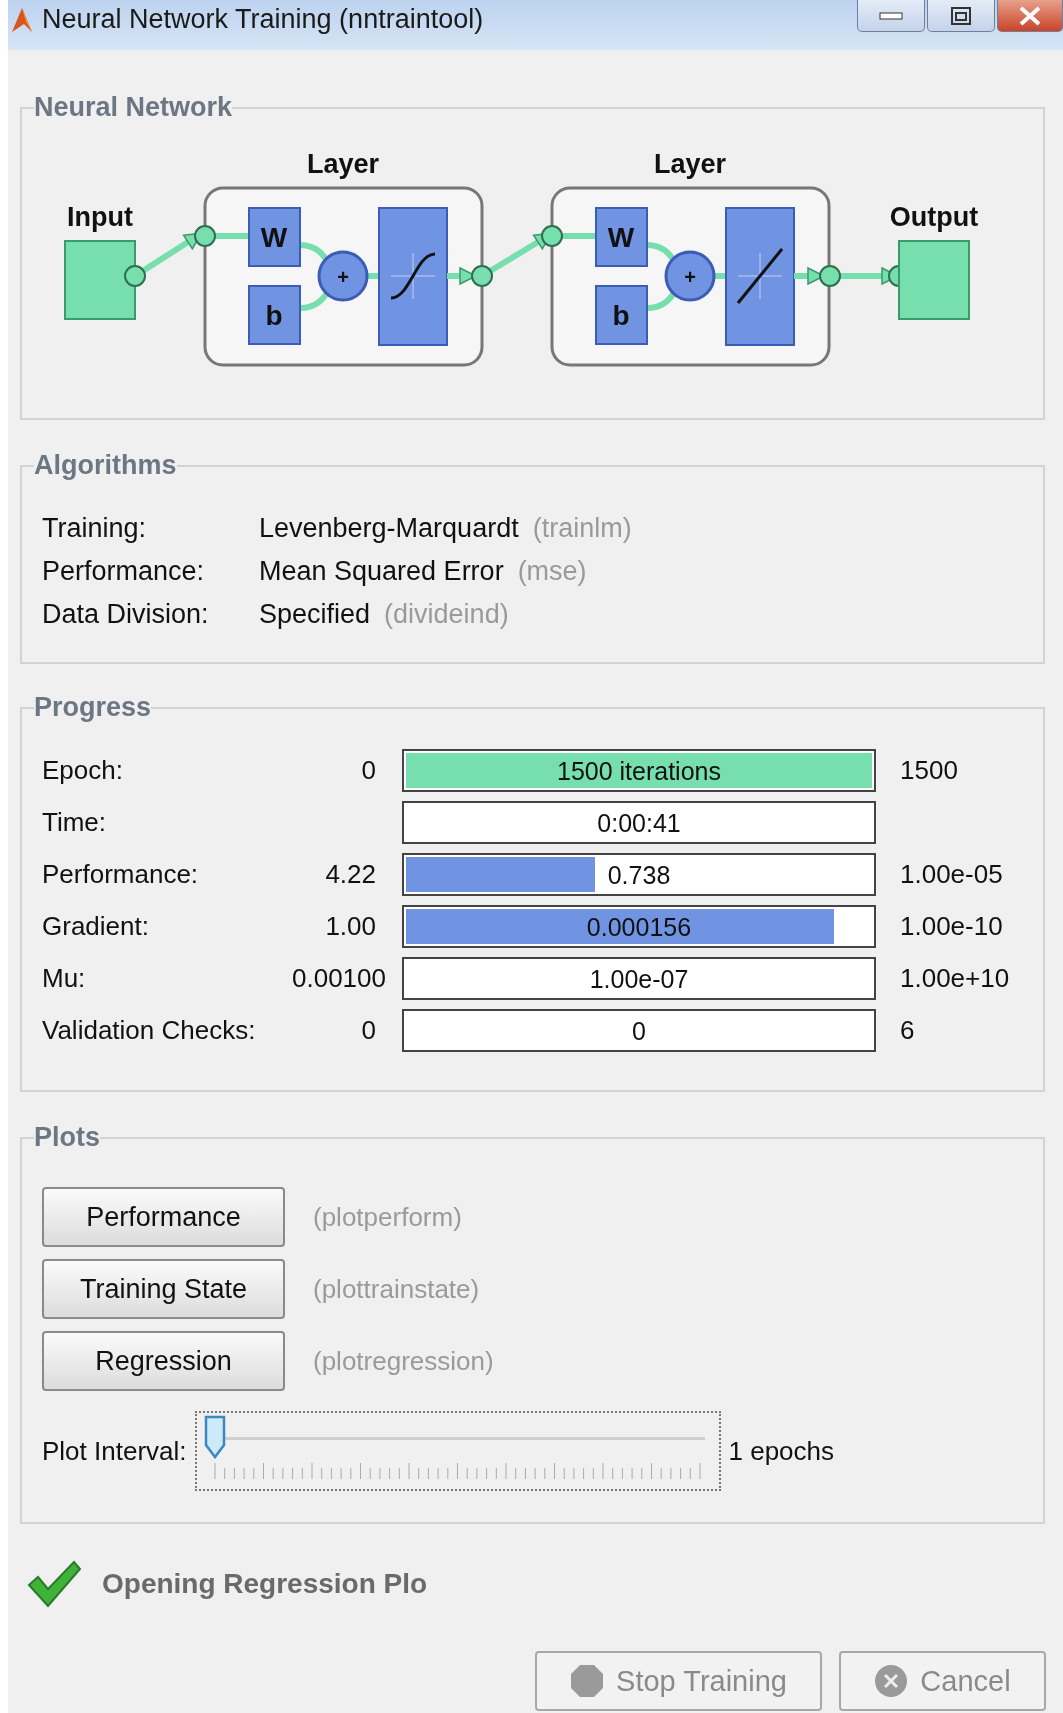  I want to click on target-value: 1.00e-05, so click(951, 874).